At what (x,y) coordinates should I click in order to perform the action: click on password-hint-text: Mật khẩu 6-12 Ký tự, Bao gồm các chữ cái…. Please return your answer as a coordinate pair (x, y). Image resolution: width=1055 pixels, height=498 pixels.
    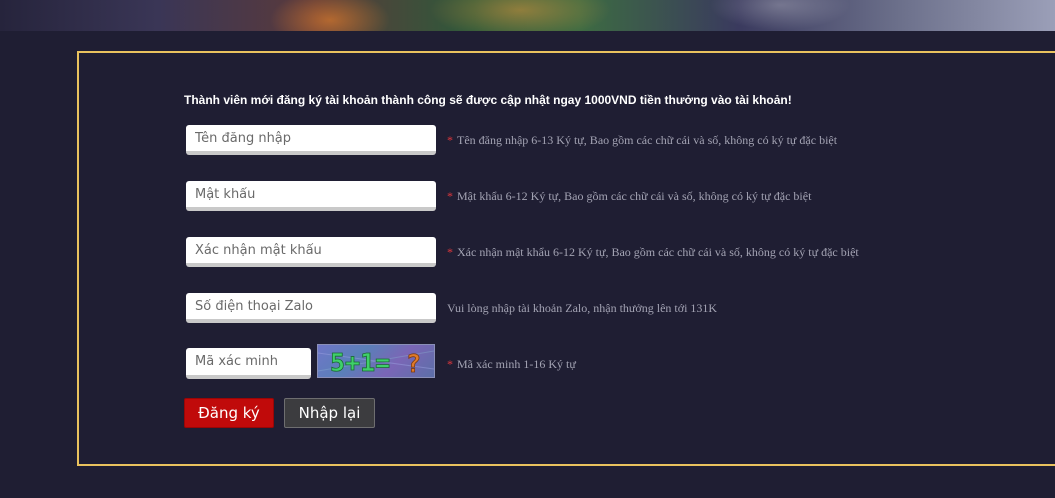
    Looking at the image, I should click on (634, 196).